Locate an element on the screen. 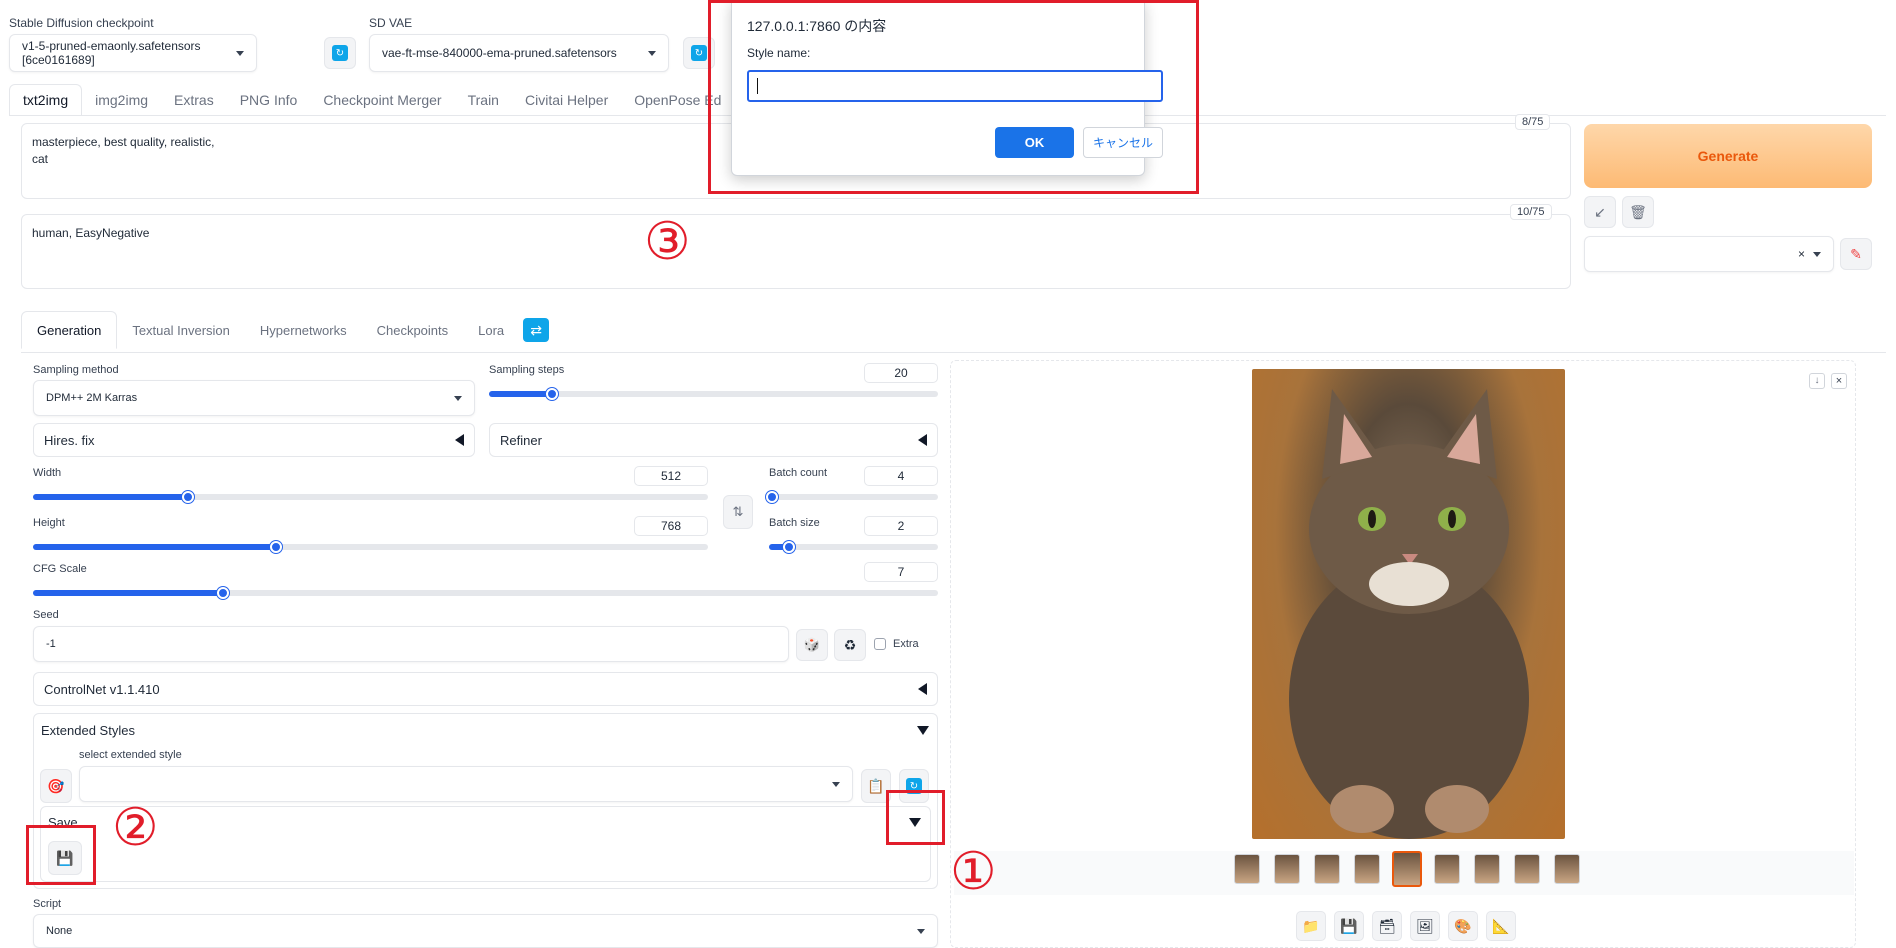 The image size is (1896, 948). negative-prompt: human, EasyNegative is located at coordinates (796, 251).